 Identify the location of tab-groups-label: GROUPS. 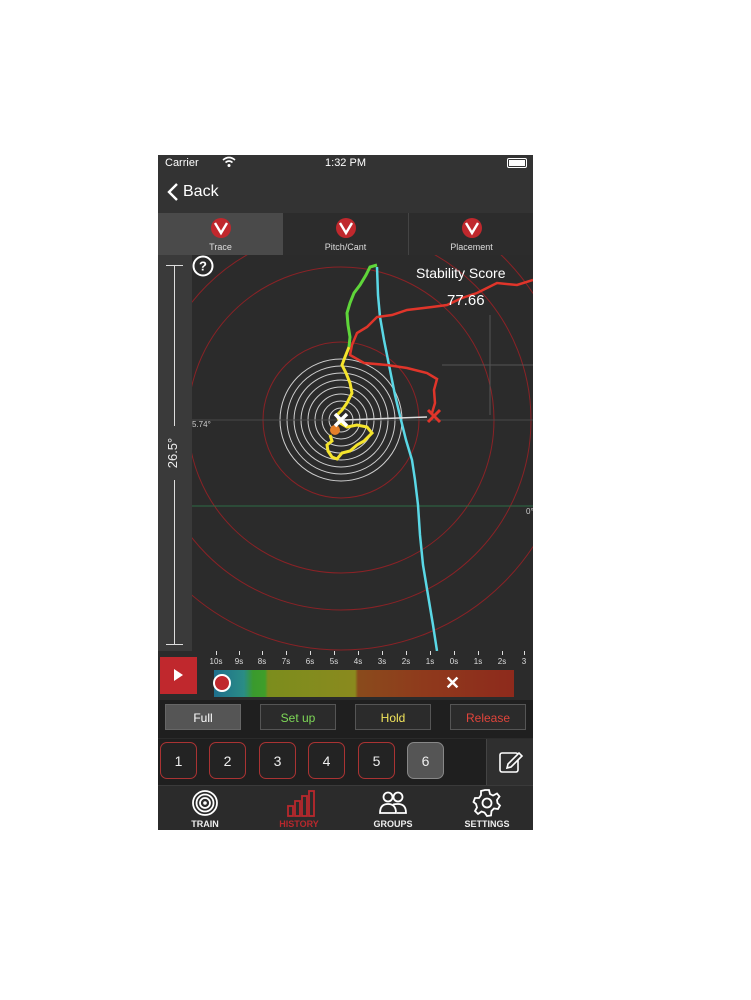
(393, 824).